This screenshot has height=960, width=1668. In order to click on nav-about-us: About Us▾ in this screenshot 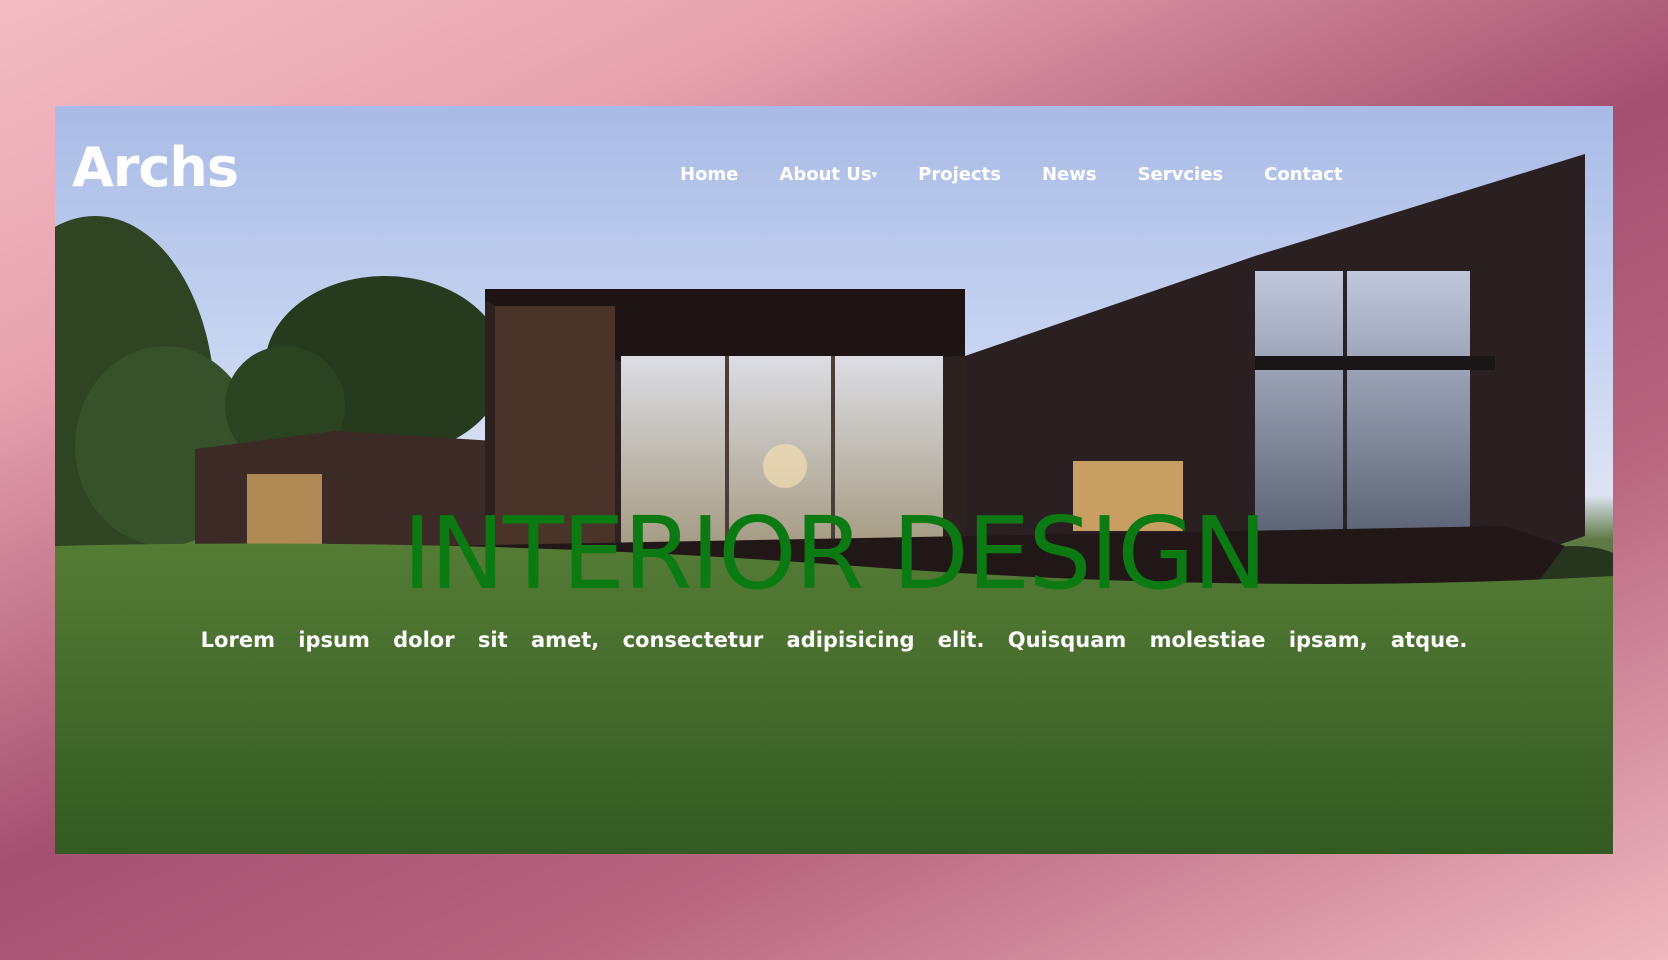, I will do `click(828, 174)`.